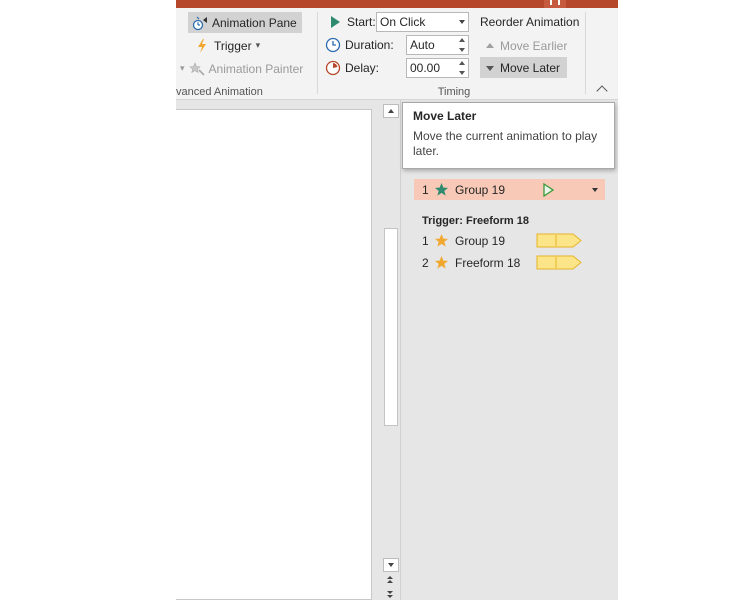 Image resolution: width=750 pixels, height=600 pixels. What do you see at coordinates (200, 23) in the screenshot?
I see `animation-pane-icon` at bounding box center [200, 23].